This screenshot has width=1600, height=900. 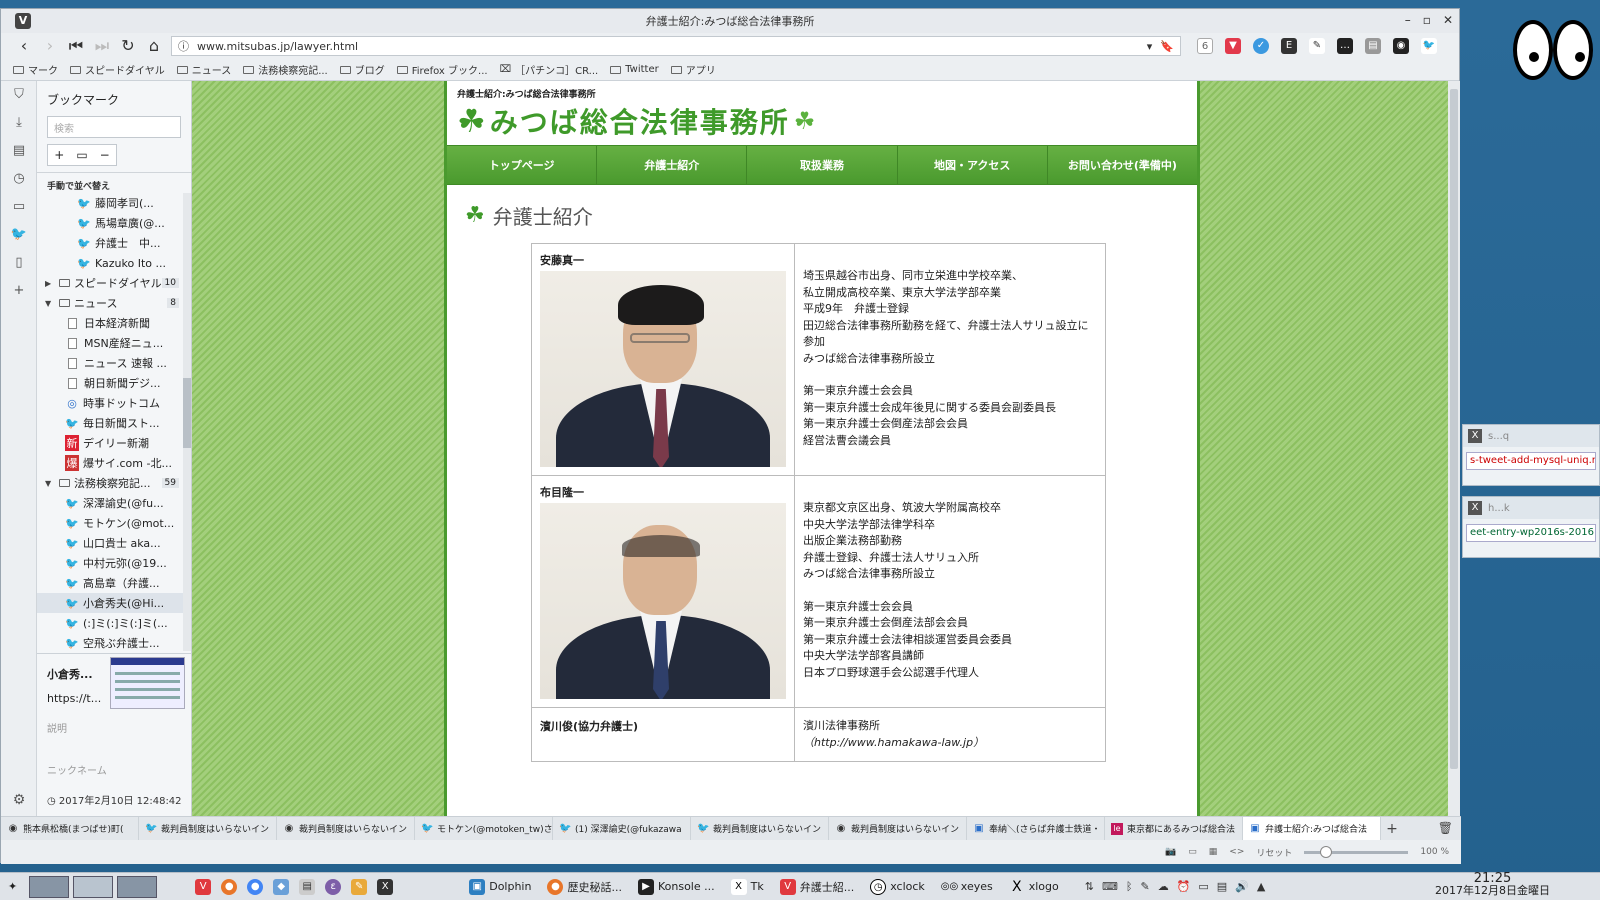 I want to click on bookmark-tree-item: ◎ 時事ドットコム, so click(x=110, y=403).